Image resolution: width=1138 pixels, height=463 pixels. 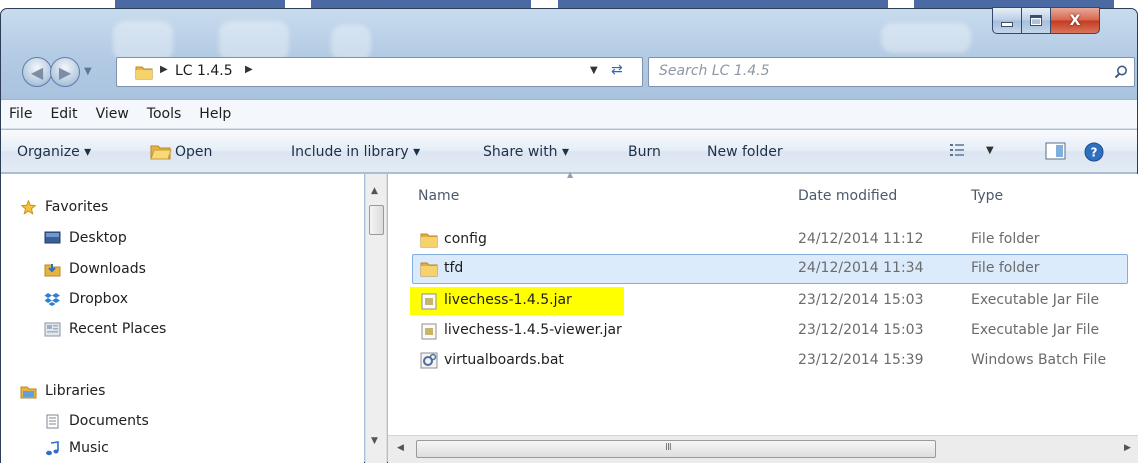 I want to click on file-name: livechess-1.4.5.jar, so click(x=508, y=300).